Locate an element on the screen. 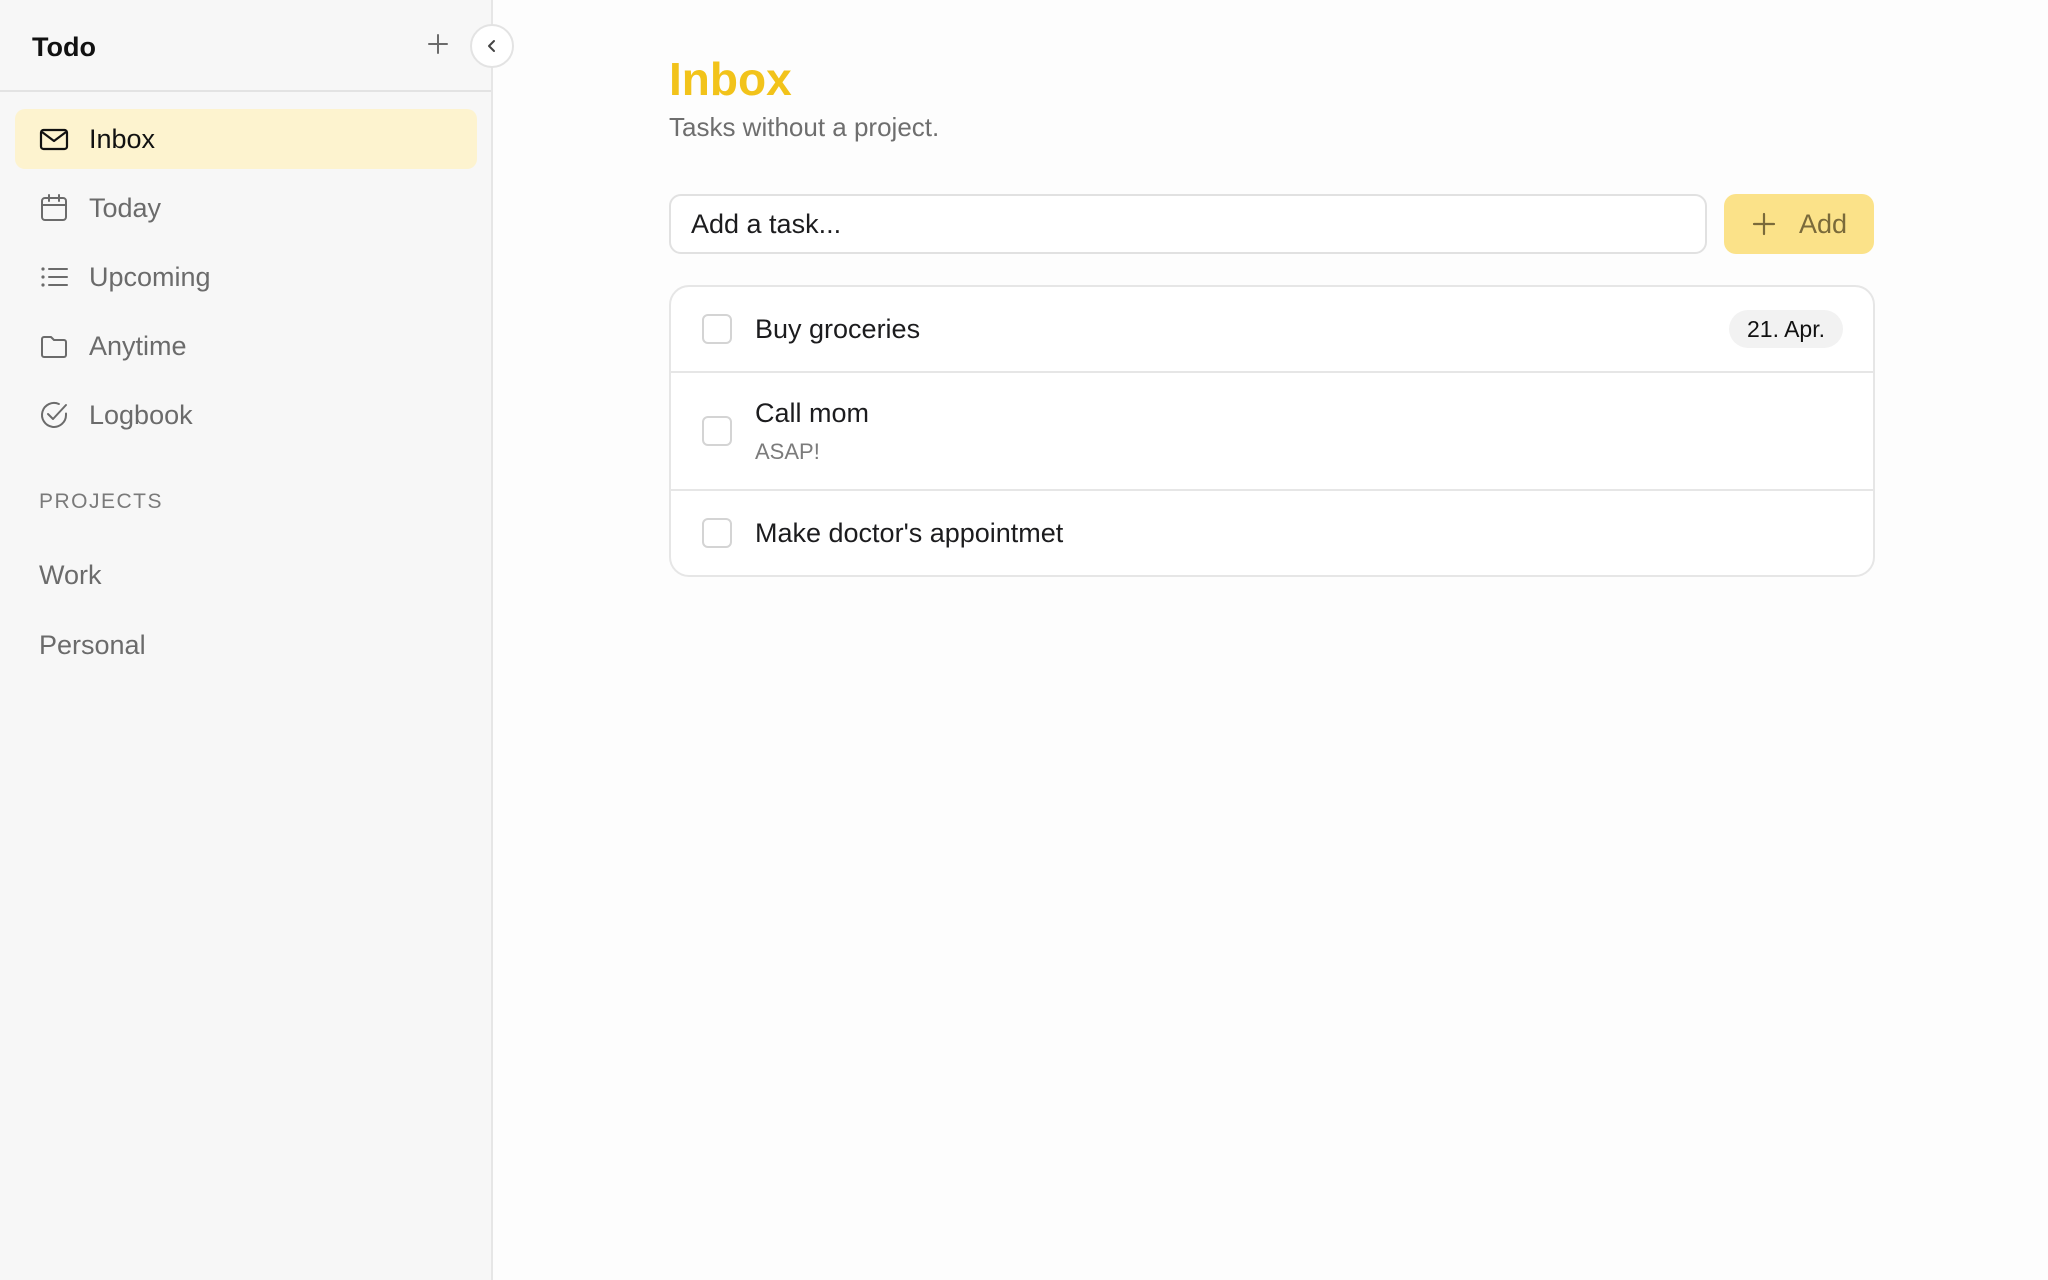 Image resolution: width=2048 pixels, height=1280 pixels. task-text: Buy groceries is located at coordinates (837, 329).